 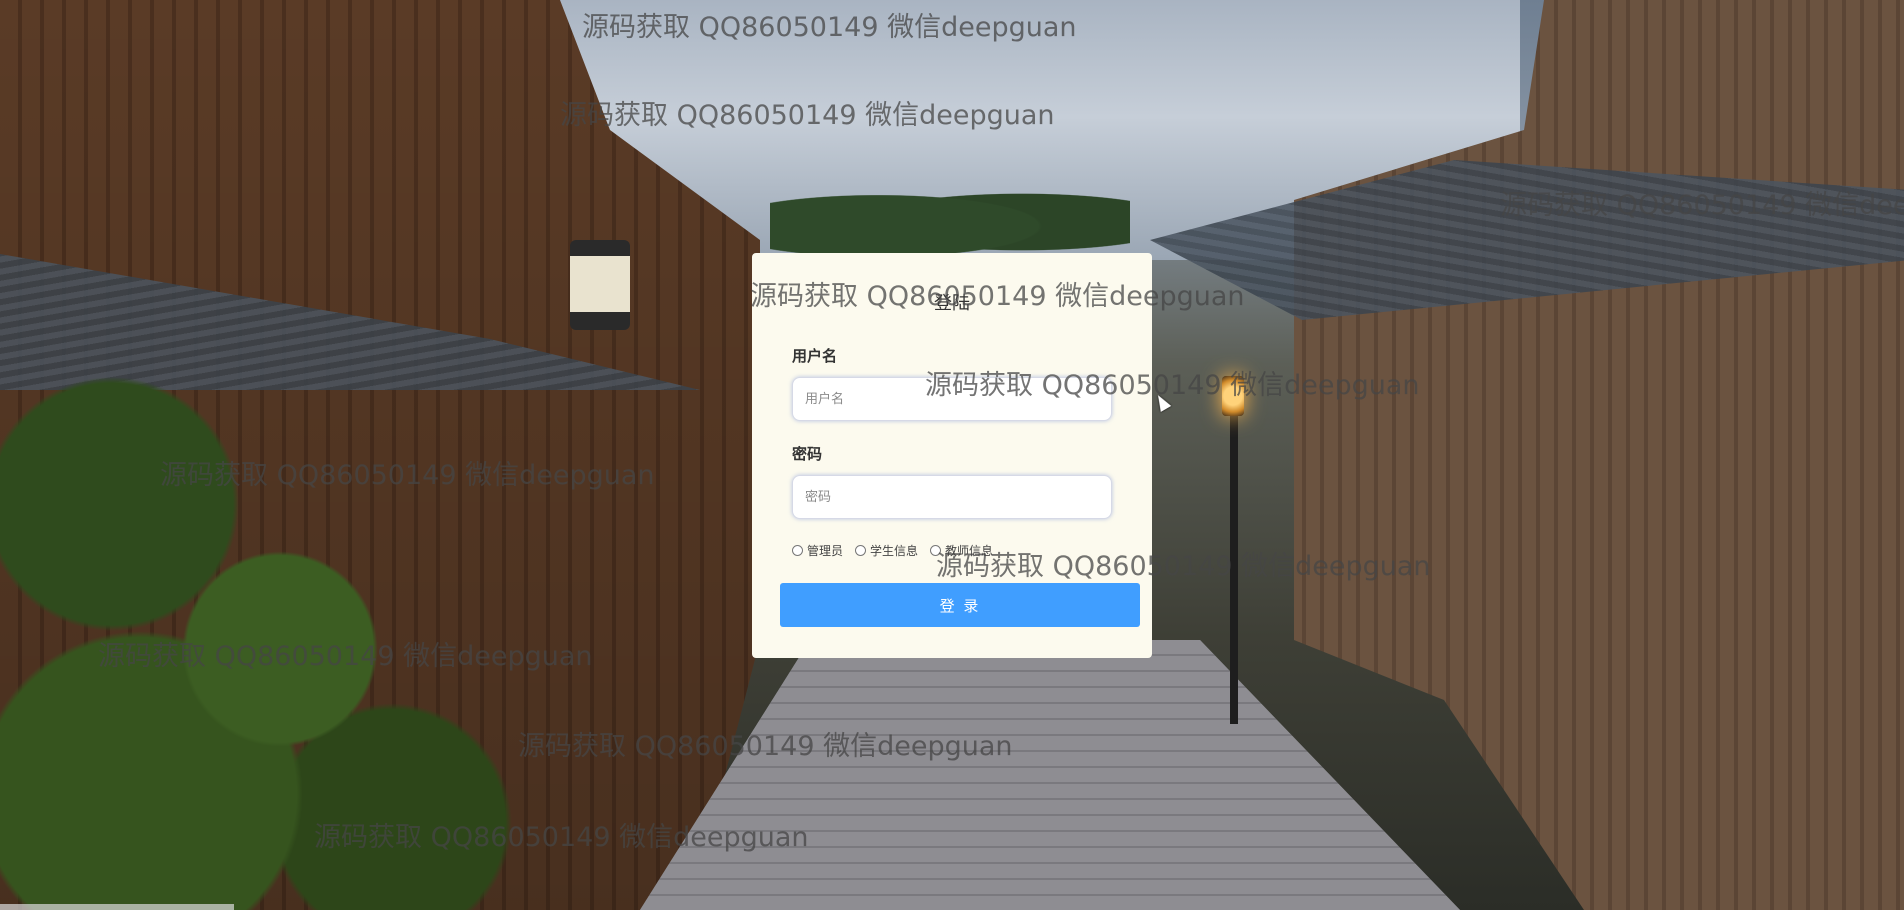 I want to click on role-label: 学生信息, so click(x=894, y=551).